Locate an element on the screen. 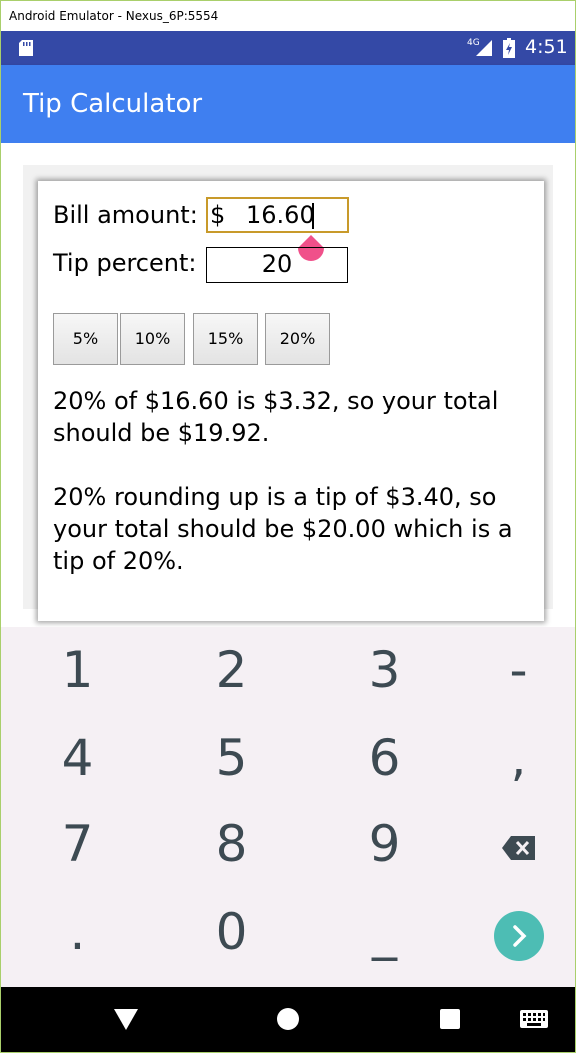 This screenshot has height=1053, width=576. key-4: 4 is located at coordinates (77, 772).